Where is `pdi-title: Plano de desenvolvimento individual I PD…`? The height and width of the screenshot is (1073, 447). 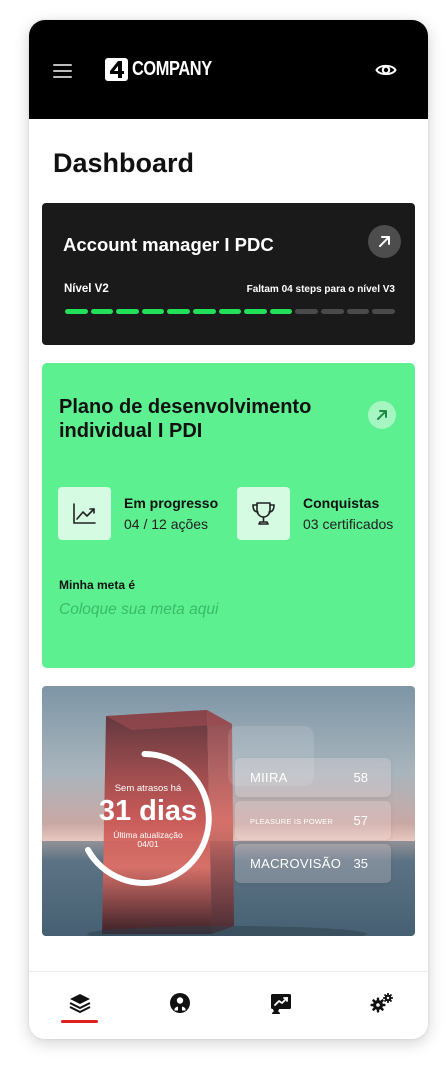
pdi-title: Plano de desenvolvimento individual I PD… is located at coordinates (185, 419).